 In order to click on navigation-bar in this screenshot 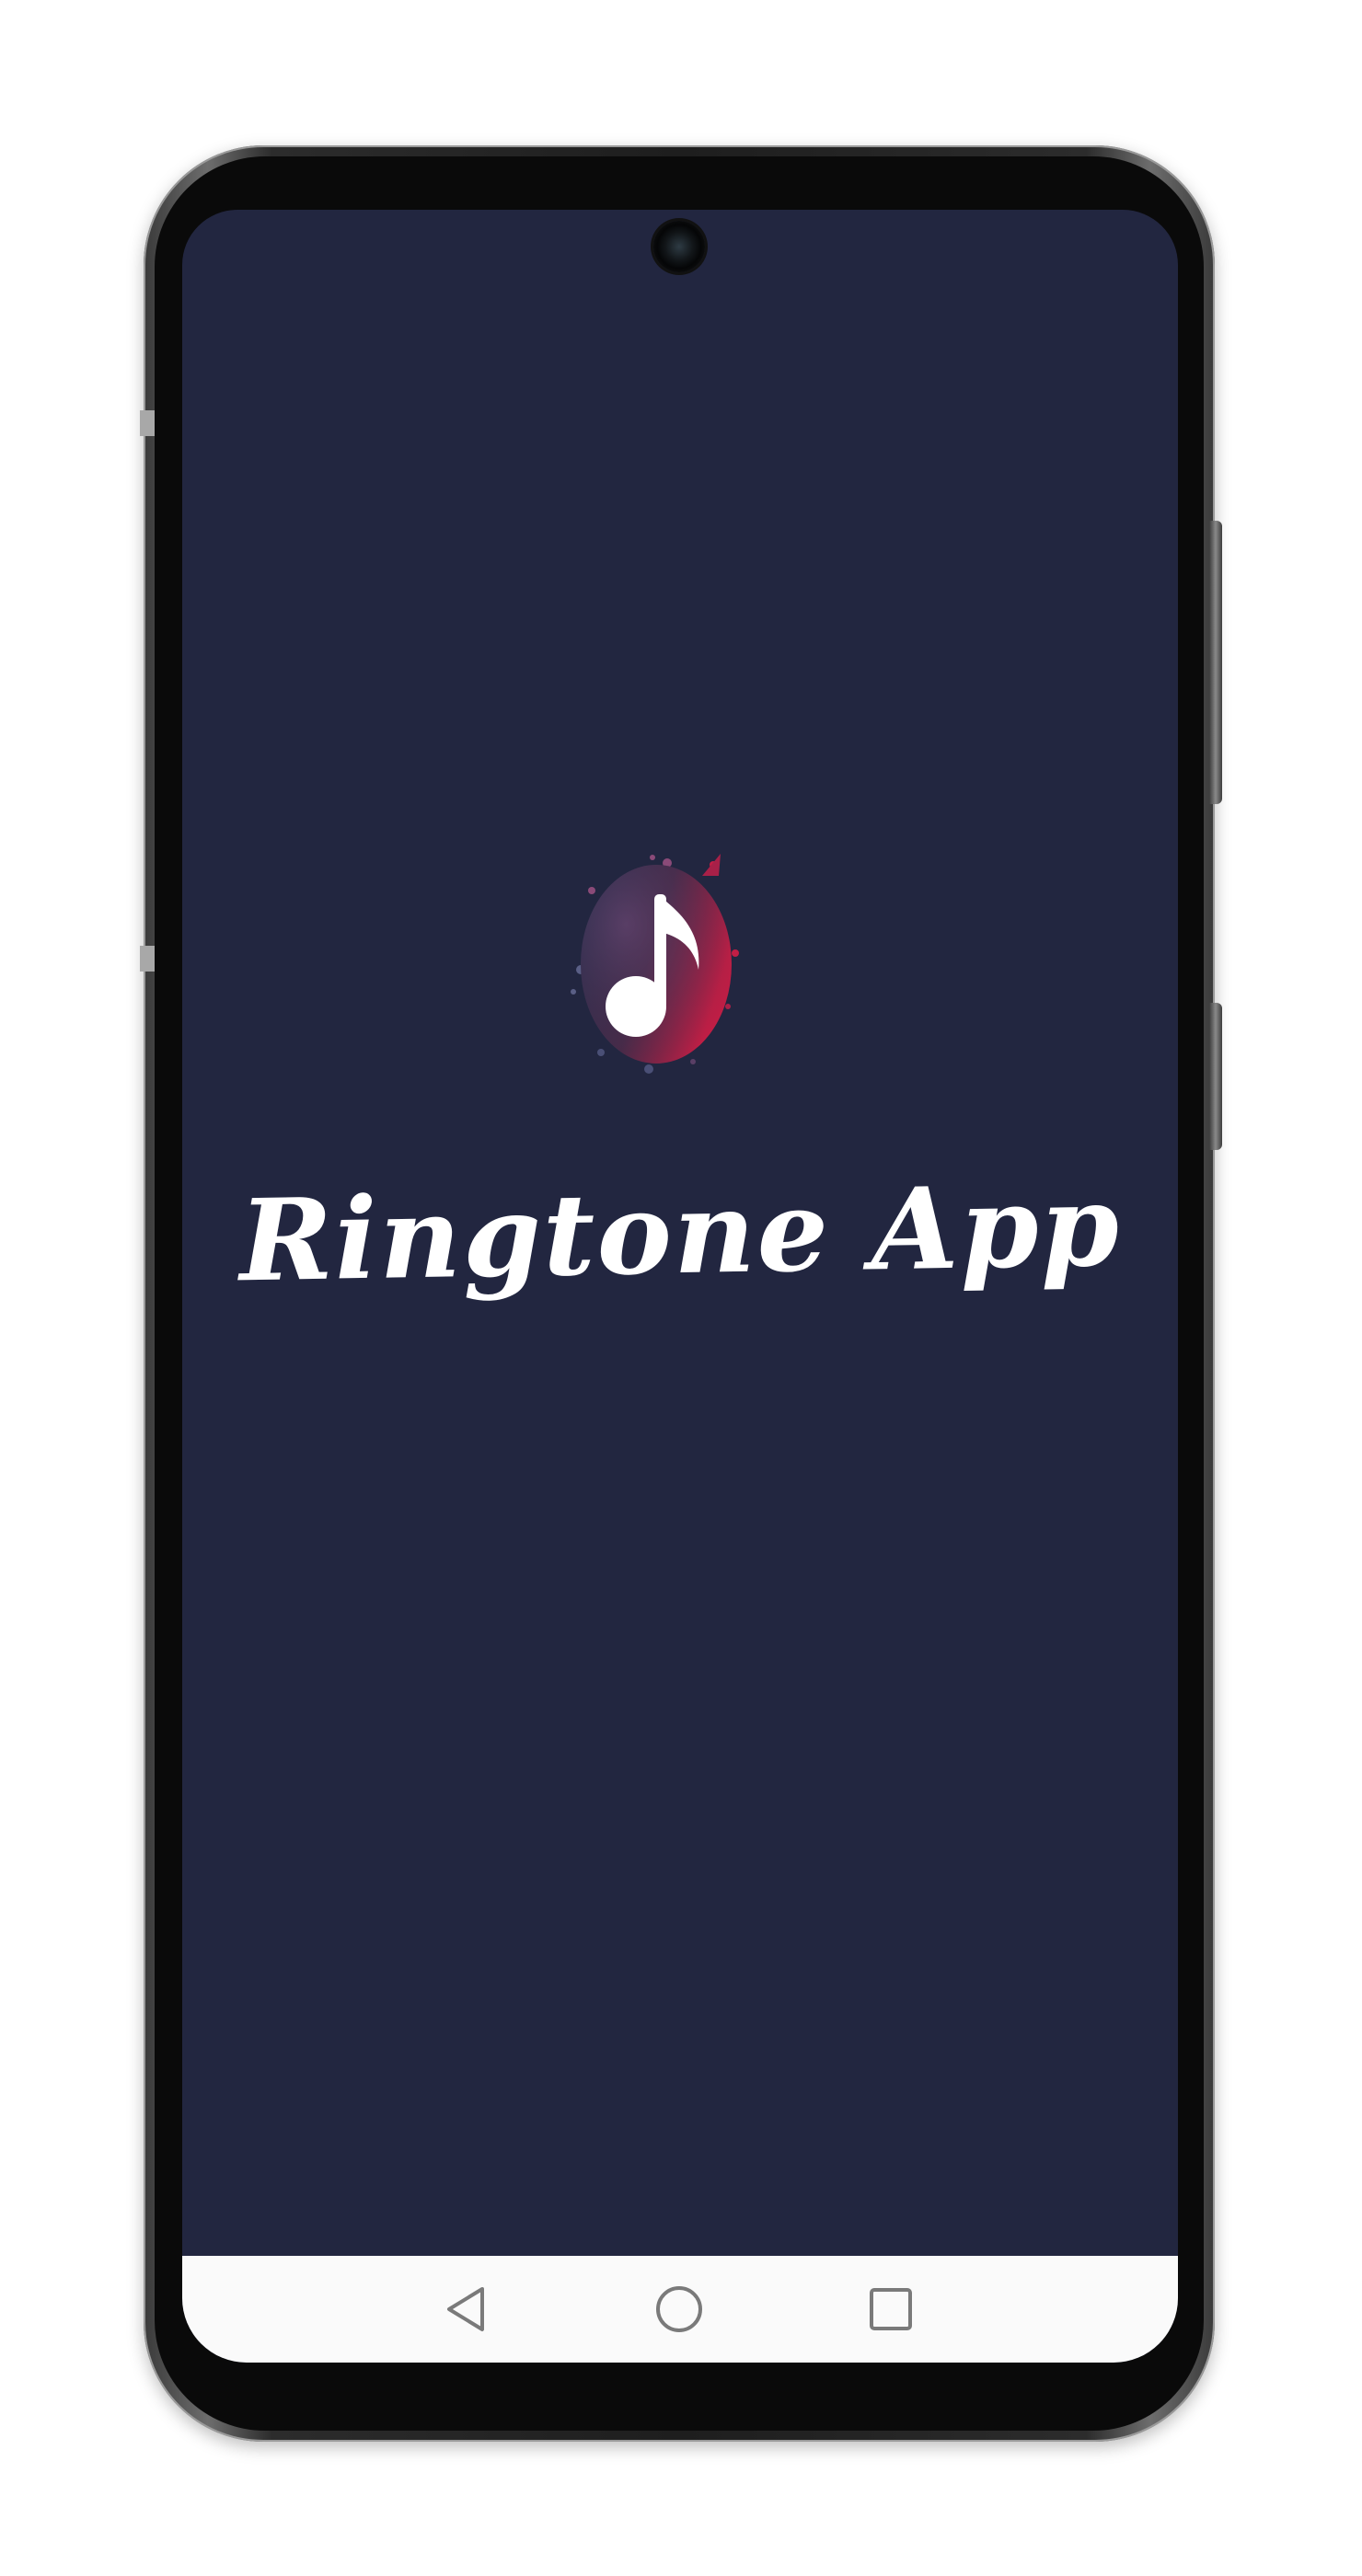, I will do `click(680, 2309)`.